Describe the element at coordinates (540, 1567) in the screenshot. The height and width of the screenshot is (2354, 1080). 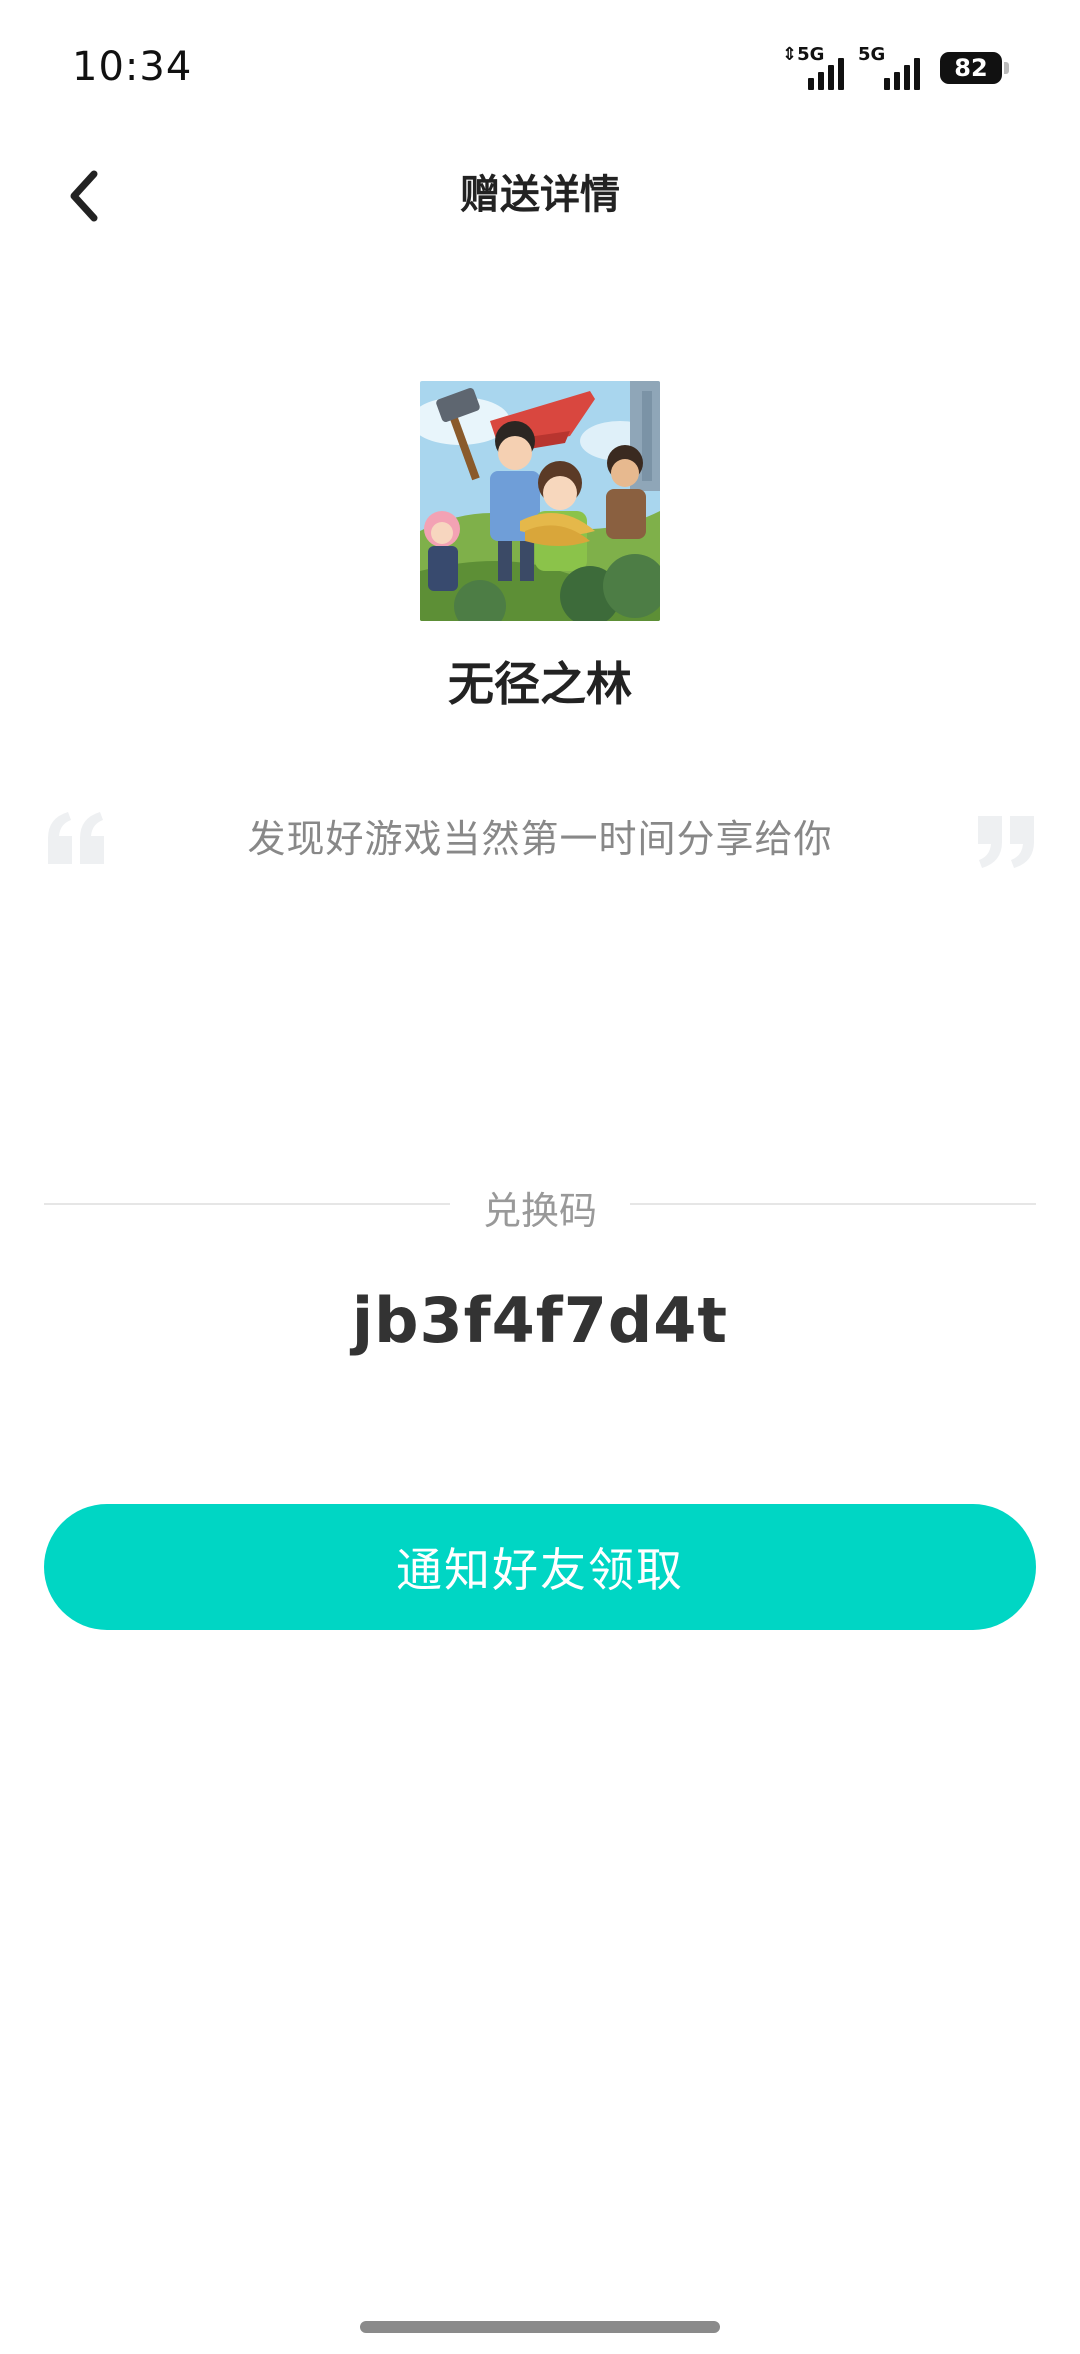
I see `notify-friend-button: 通知好友领取` at that location.